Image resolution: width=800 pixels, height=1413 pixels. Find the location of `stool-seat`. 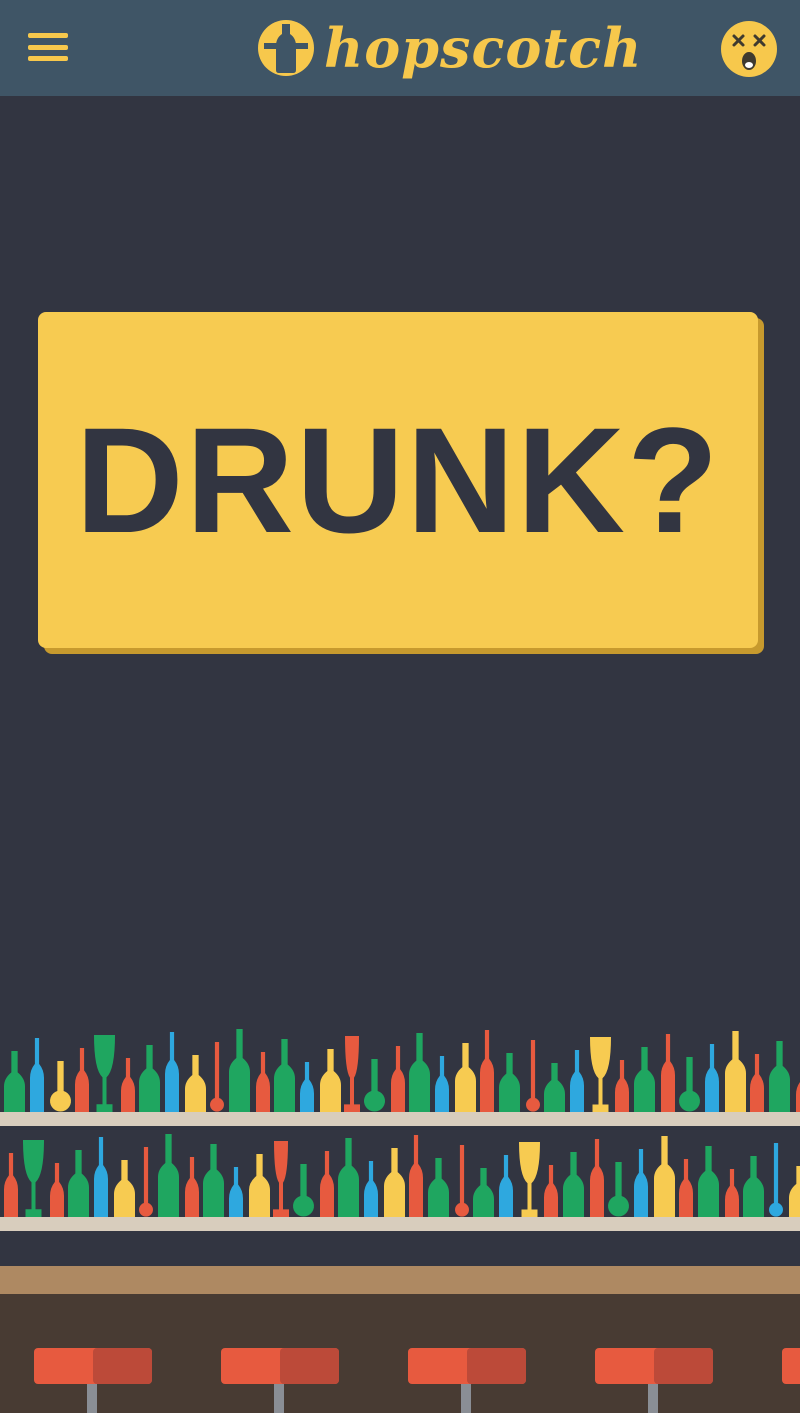

stool-seat is located at coordinates (791, 1366).